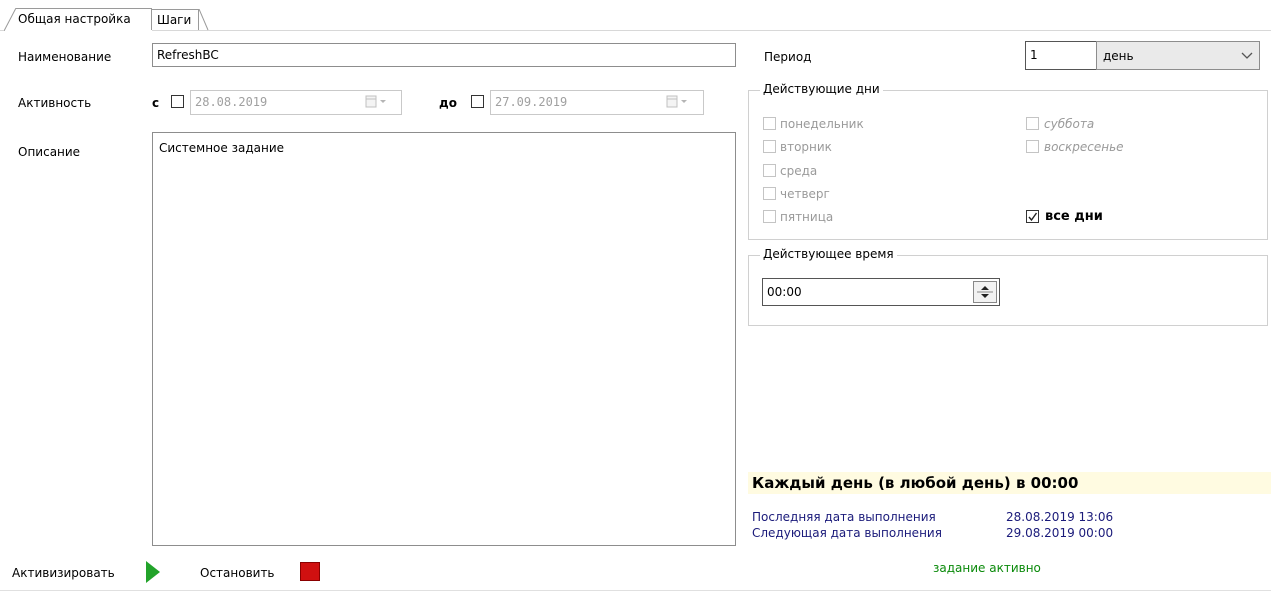  What do you see at coordinates (822, 124) in the screenshot?
I see `monday-label: понедельник` at bounding box center [822, 124].